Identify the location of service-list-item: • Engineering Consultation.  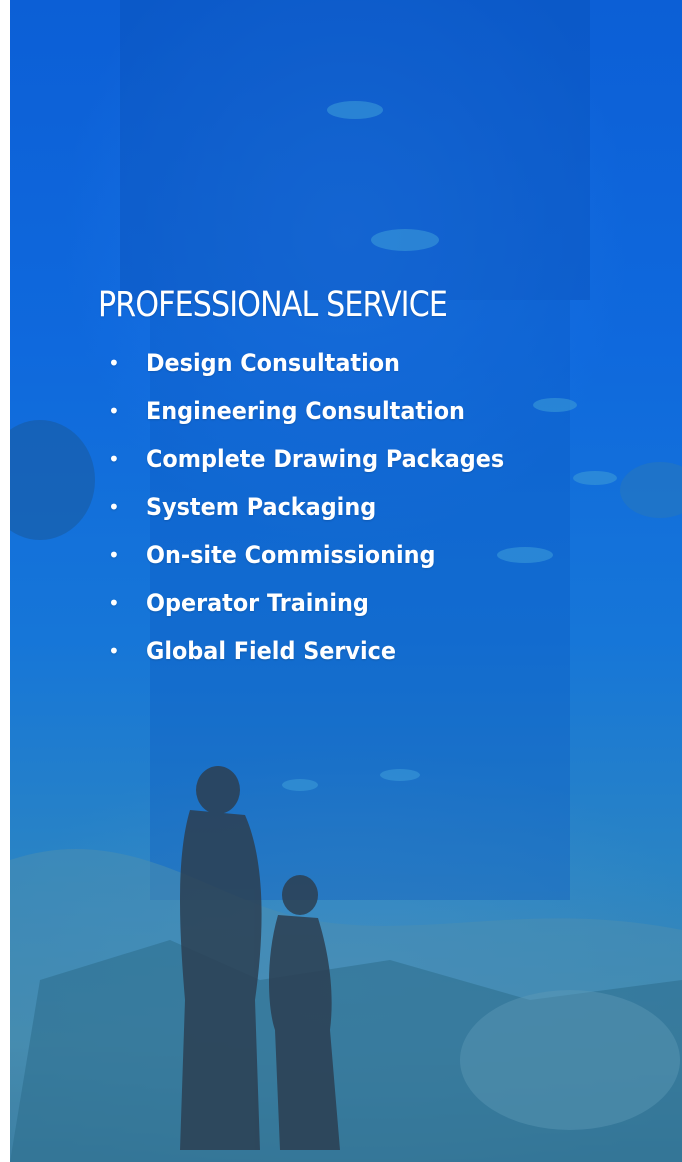
(378, 411).